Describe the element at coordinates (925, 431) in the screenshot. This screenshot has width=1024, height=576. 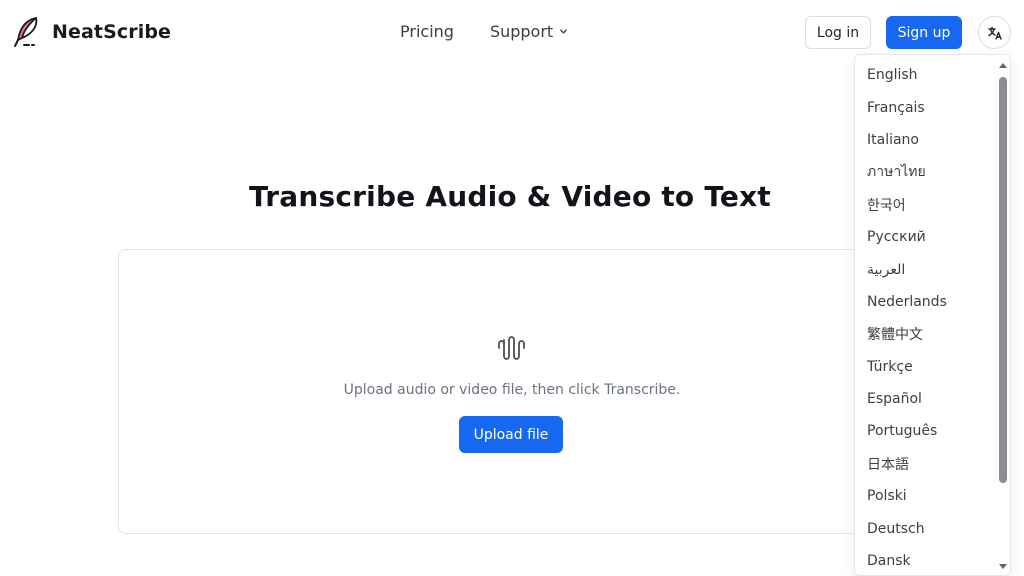
I see `language-option: Português` at that location.